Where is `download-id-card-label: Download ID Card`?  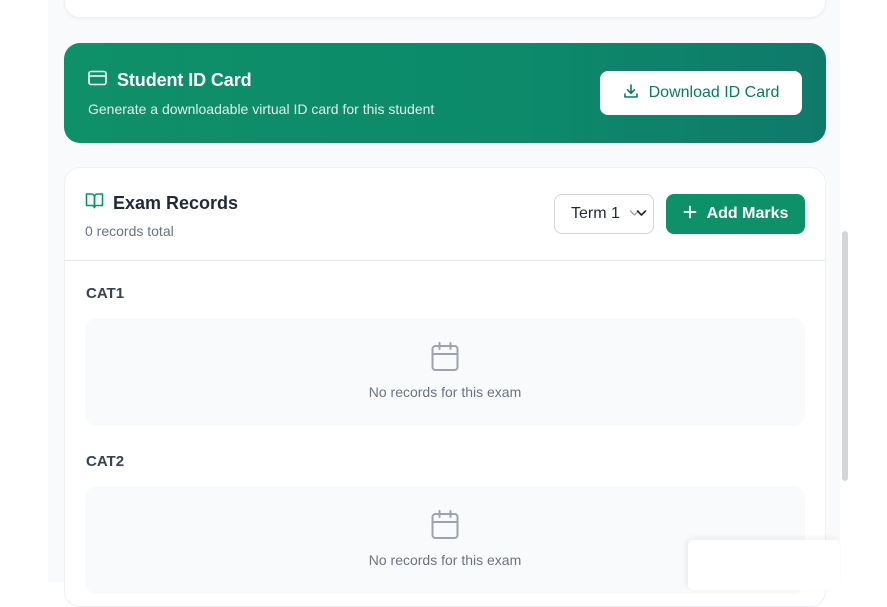
download-id-card-label: Download ID Card is located at coordinates (714, 92).